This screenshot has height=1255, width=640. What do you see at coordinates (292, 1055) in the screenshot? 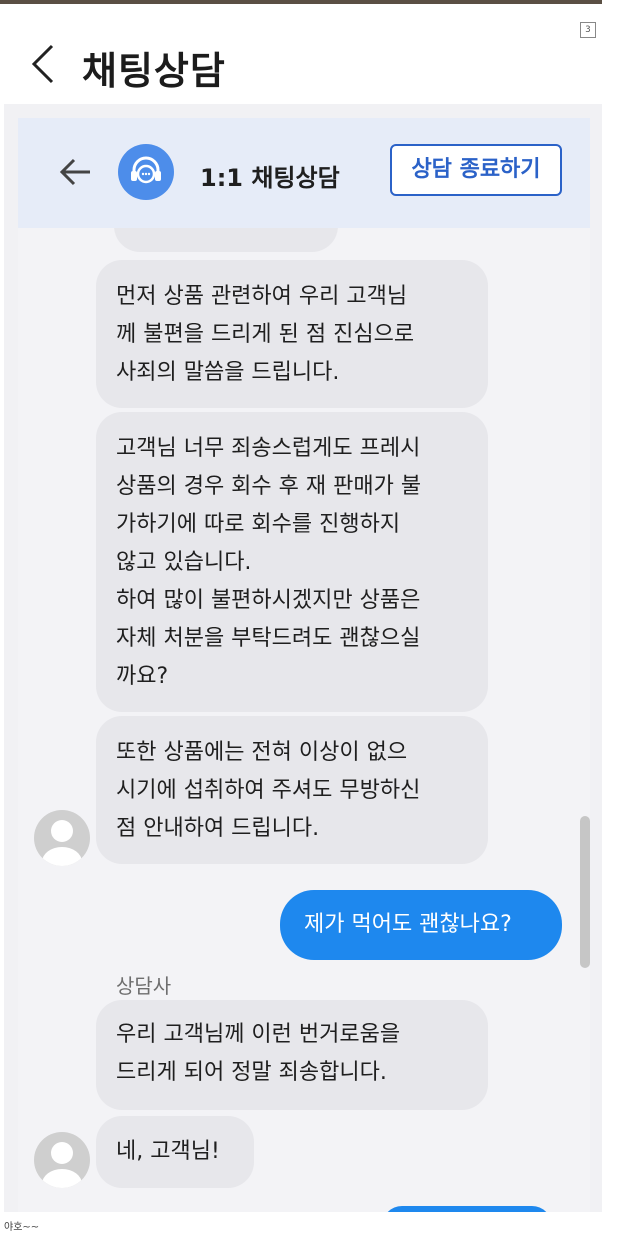
I see `agent-message: 우리 고객님께 이런 번거로움을 드리게 되어 정말 죄송합니다.` at bounding box center [292, 1055].